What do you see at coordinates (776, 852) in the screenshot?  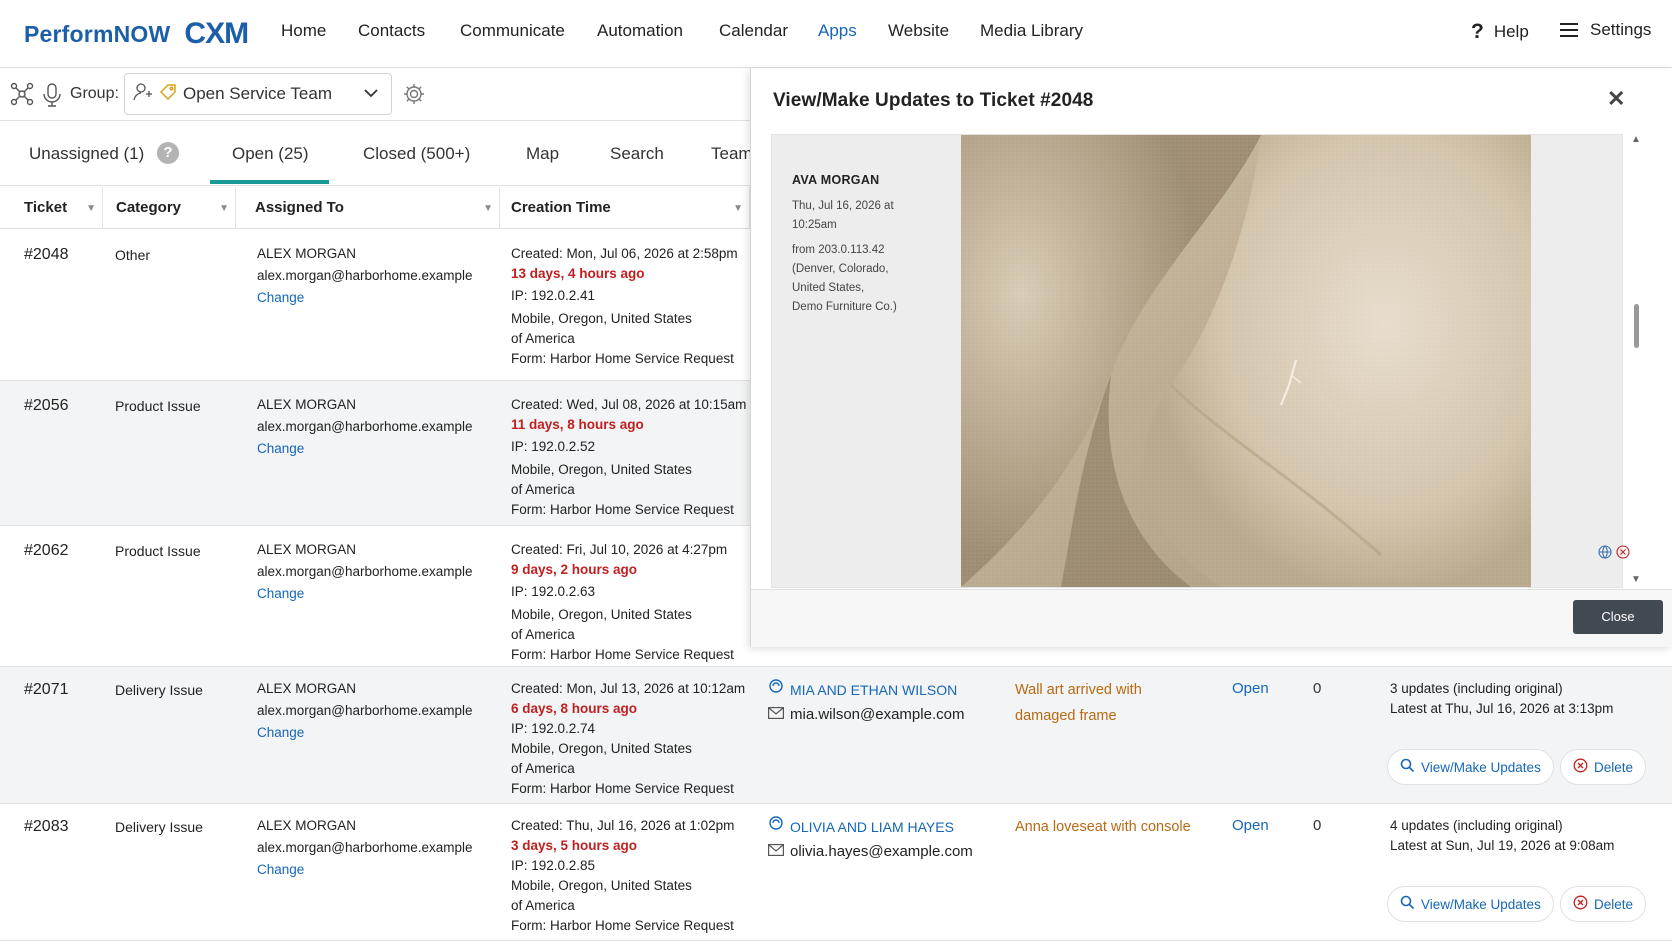 I see `envelope-icon` at bounding box center [776, 852].